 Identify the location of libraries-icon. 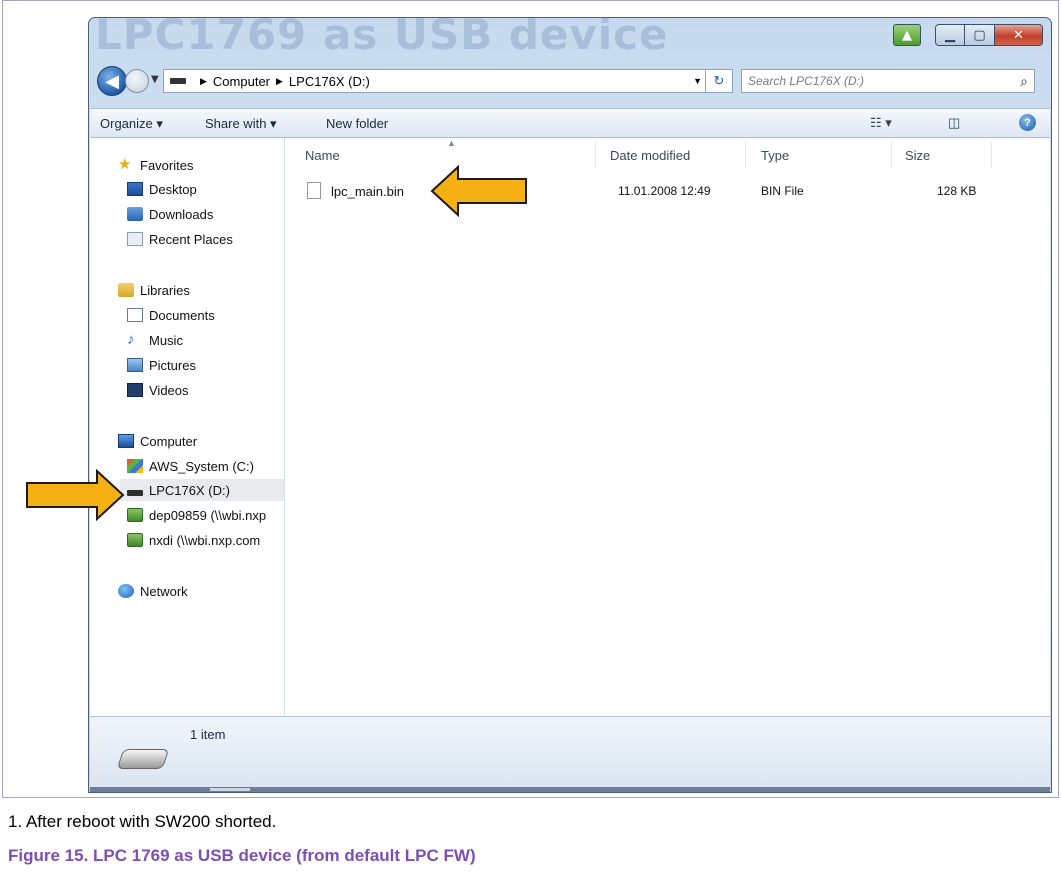
(126, 290).